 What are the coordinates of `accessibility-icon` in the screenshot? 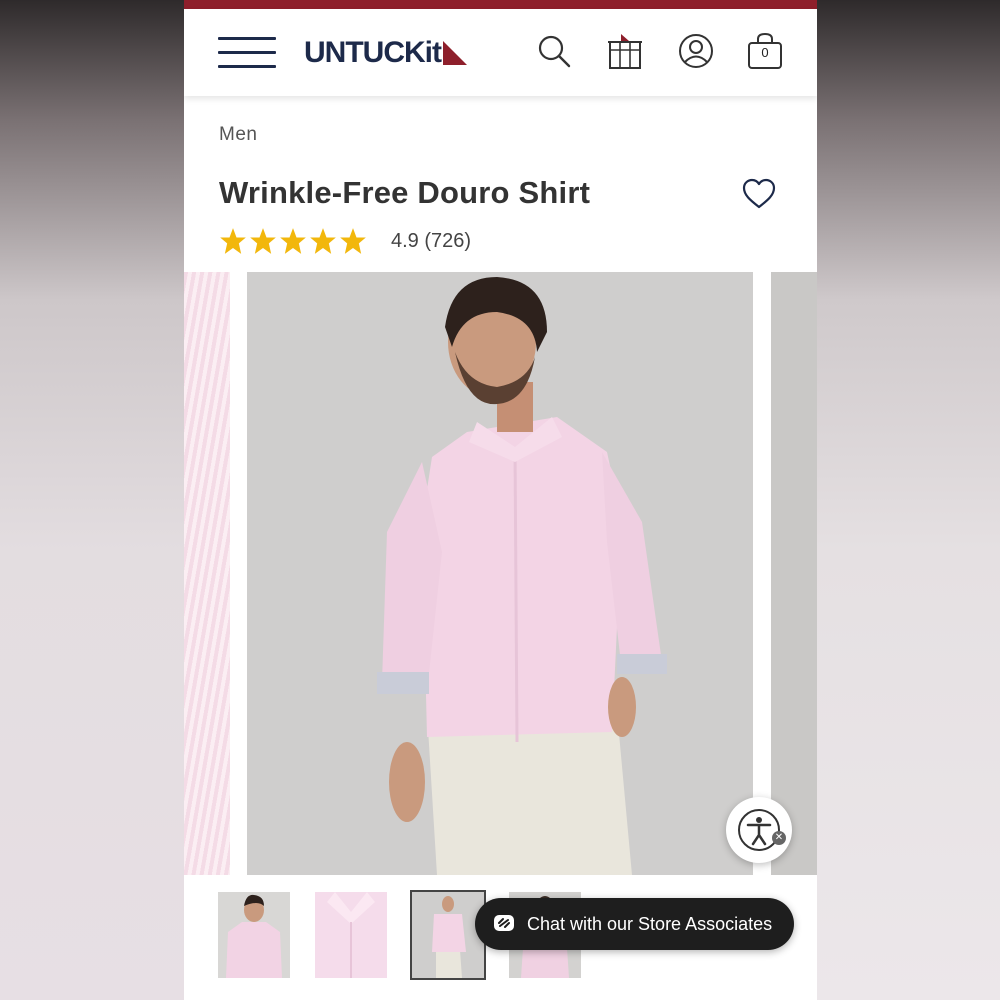 It's located at (759, 830).